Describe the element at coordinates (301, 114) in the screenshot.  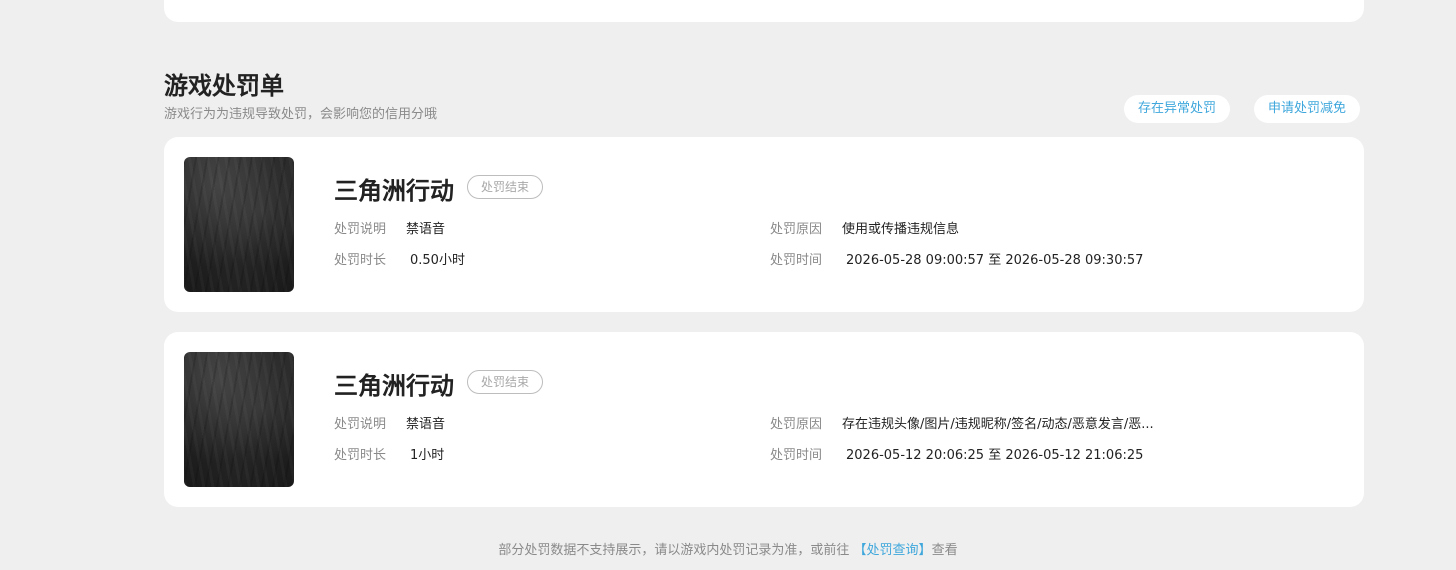
I see `section-subtitle: 游戏行为为违规导致处罚，会影响您的信用分哦` at that location.